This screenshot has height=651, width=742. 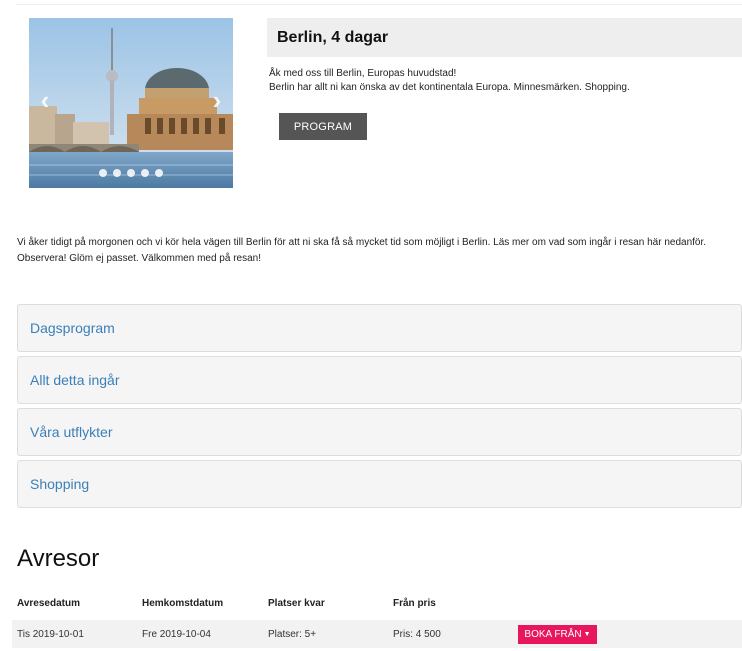 What do you see at coordinates (379, 4) in the screenshot?
I see `top-divider` at bounding box center [379, 4].